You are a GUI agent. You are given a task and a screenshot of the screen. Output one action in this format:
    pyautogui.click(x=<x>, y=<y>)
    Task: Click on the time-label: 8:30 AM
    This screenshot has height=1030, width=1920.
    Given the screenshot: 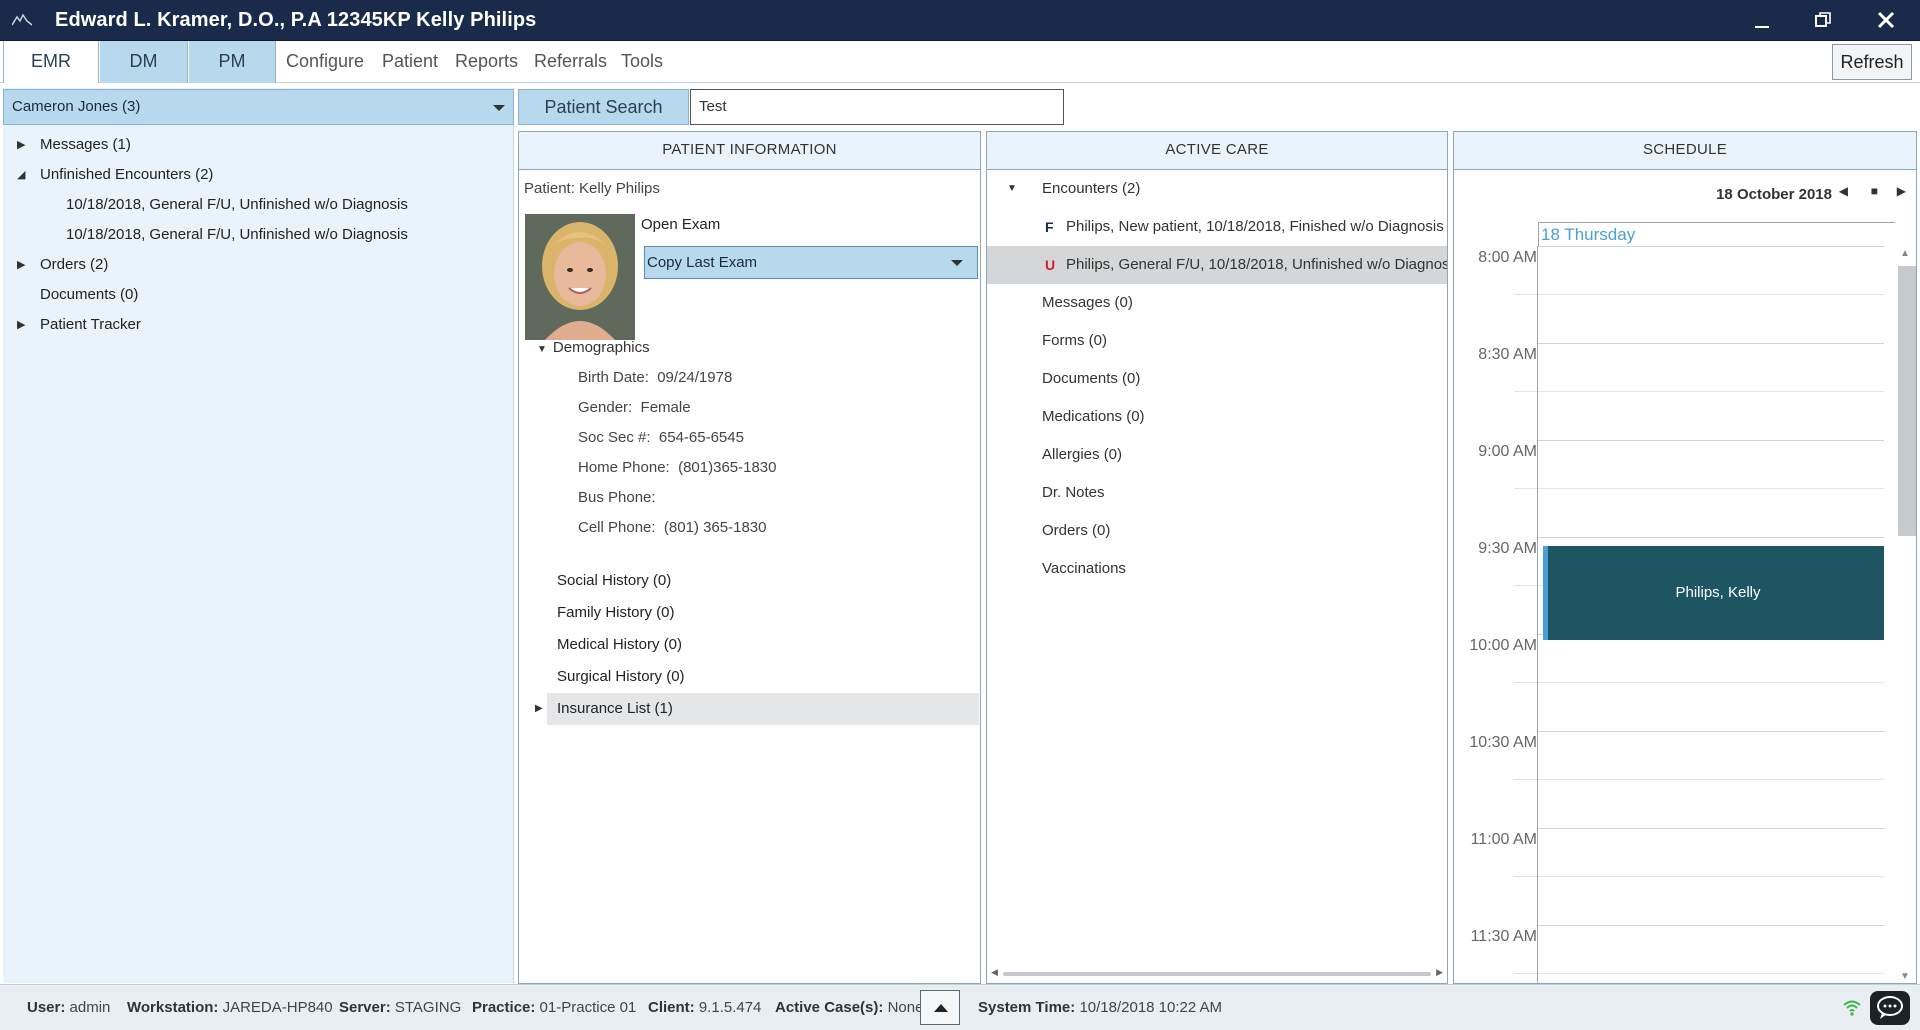 What is the action you would take?
    pyautogui.click(x=1507, y=354)
    